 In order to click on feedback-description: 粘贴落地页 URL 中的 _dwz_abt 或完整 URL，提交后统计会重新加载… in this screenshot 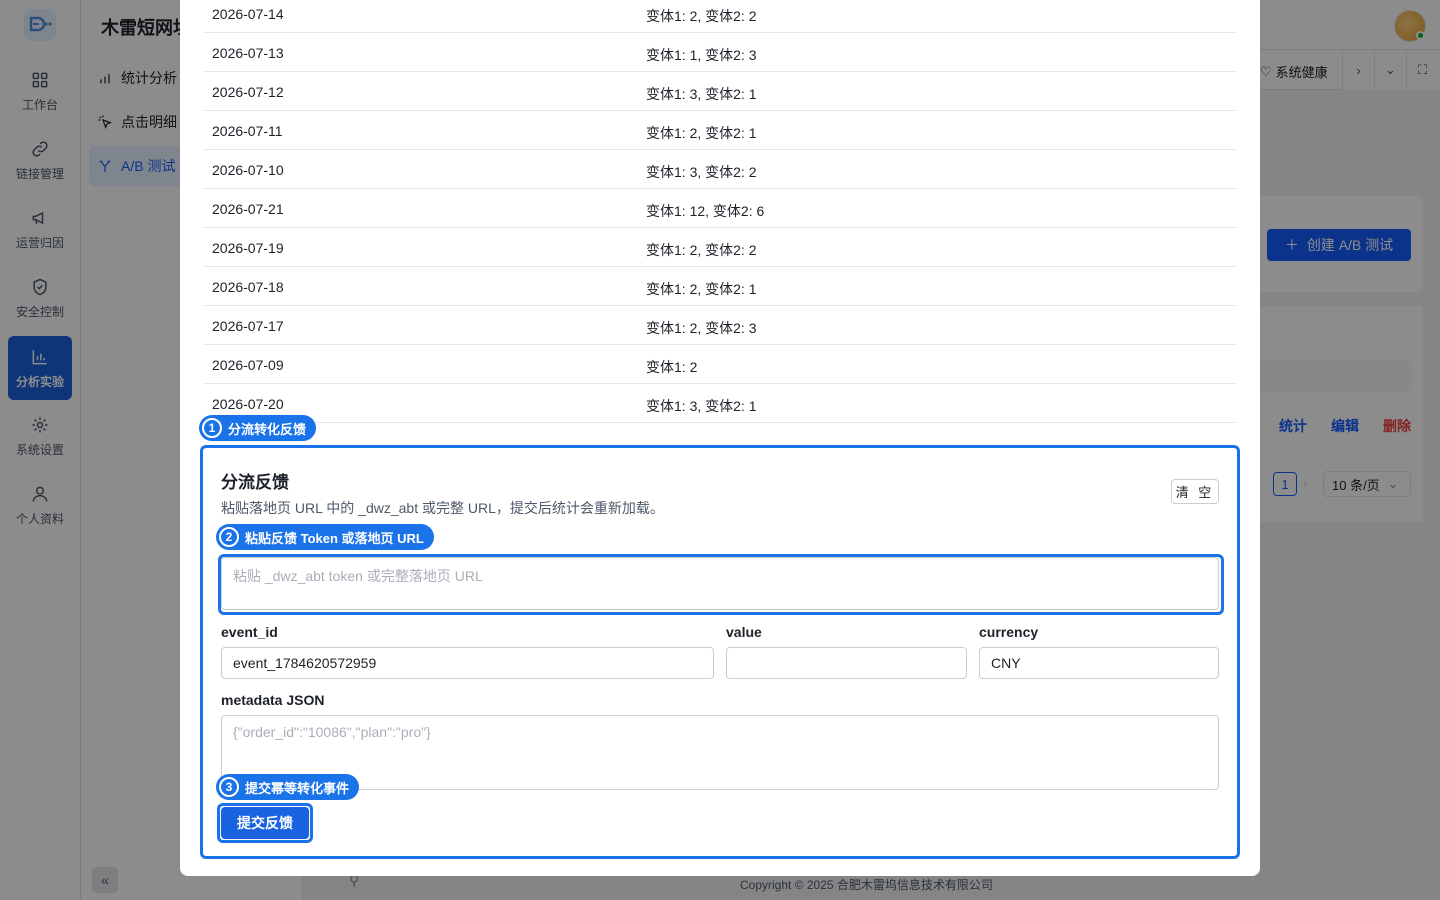, I will do `click(442, 508)`.